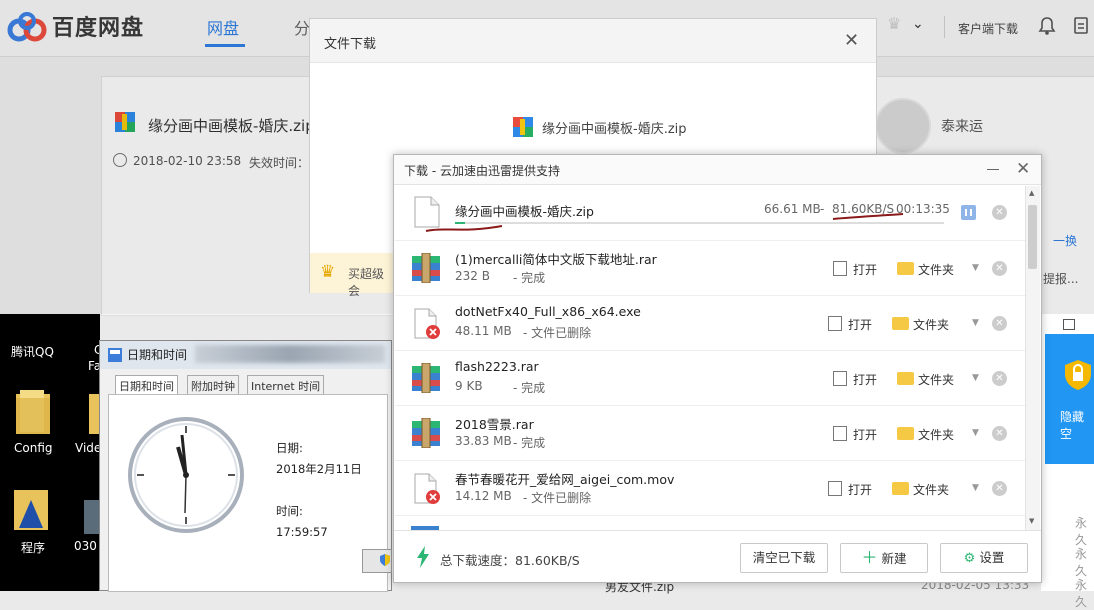  What do you see at coordinates (352, 275) in the screenshot?
I see `vip-banner: ♛ 买超级会` at bounding box center [352, 275].